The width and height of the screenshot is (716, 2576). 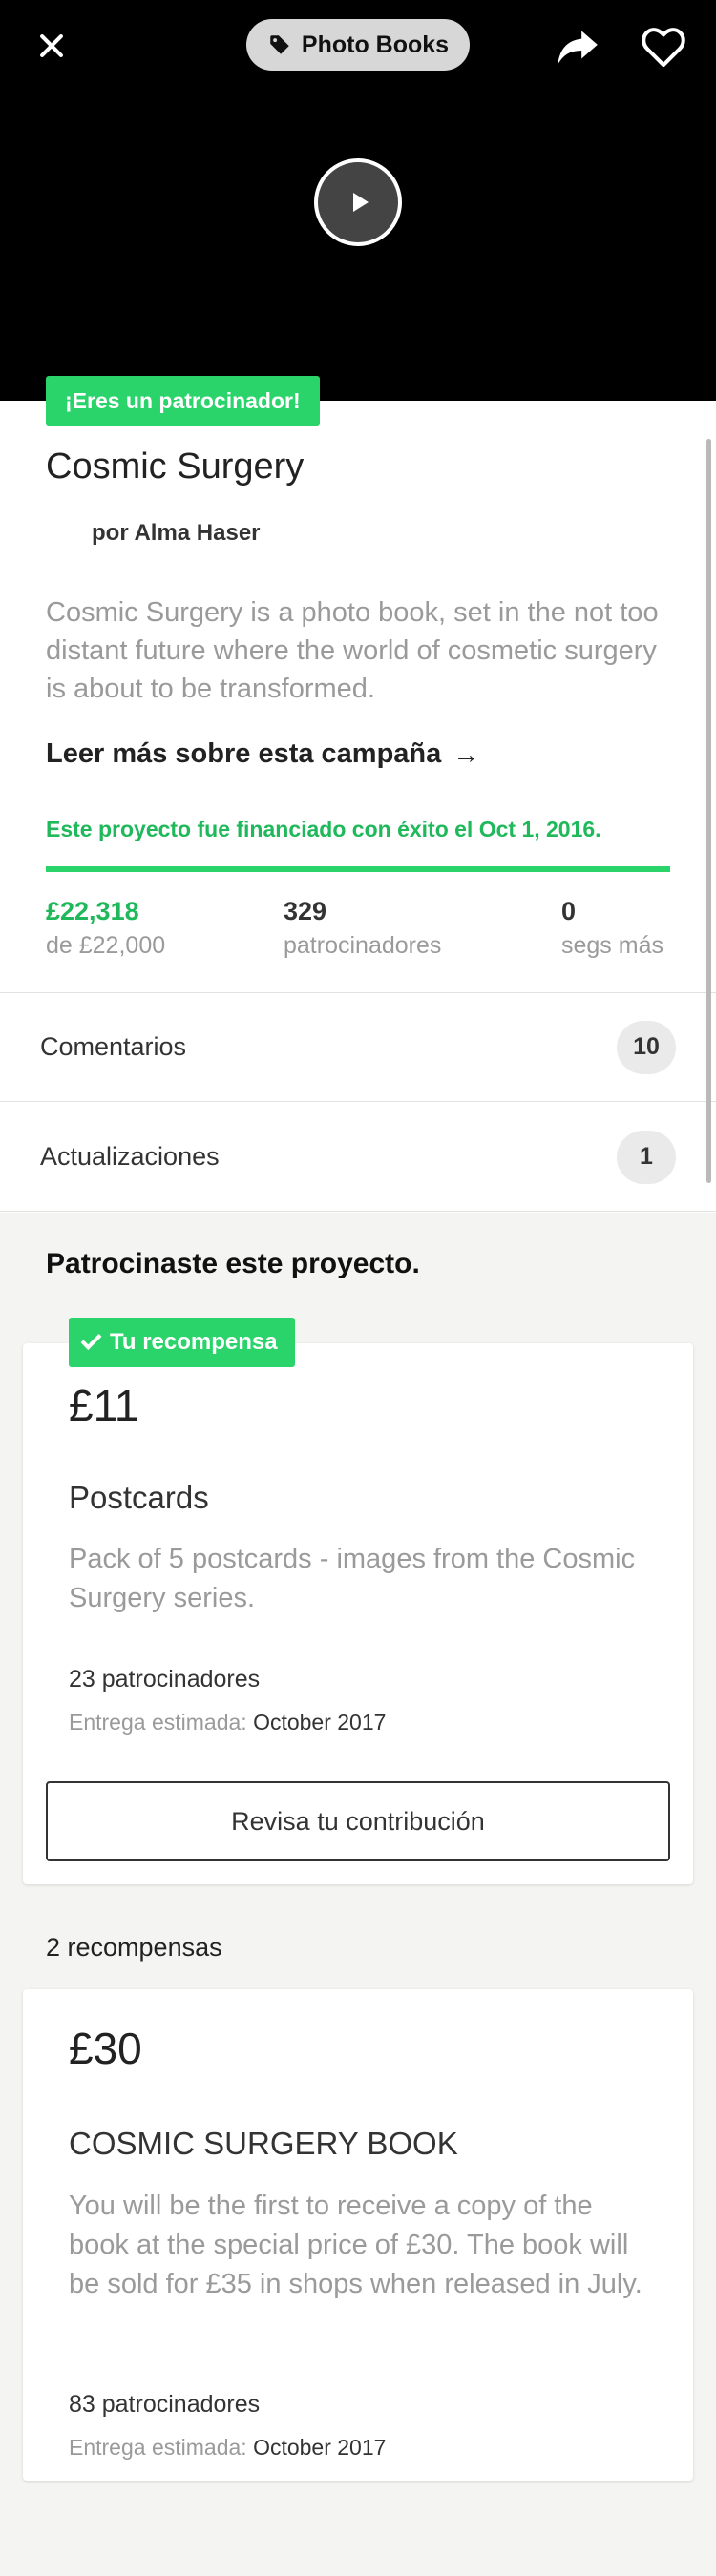 What do you see at coordinates (569, 911) in the screenshot?
I see `time-value: 0` at bounding box center [569, 911].